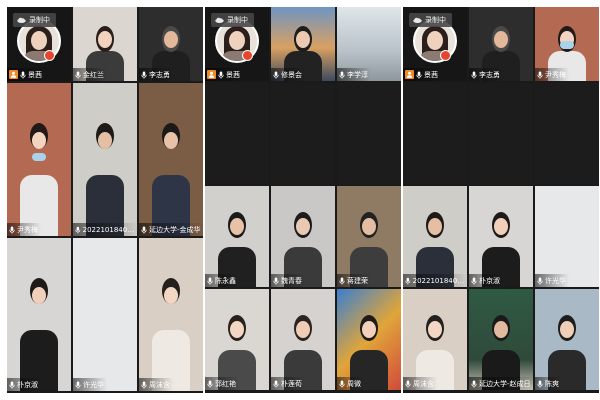 The image size is (600, 400). Describe the element at coordinates (291, 280) in the screenshot. I see `participant-name: 魏青春` at that location.